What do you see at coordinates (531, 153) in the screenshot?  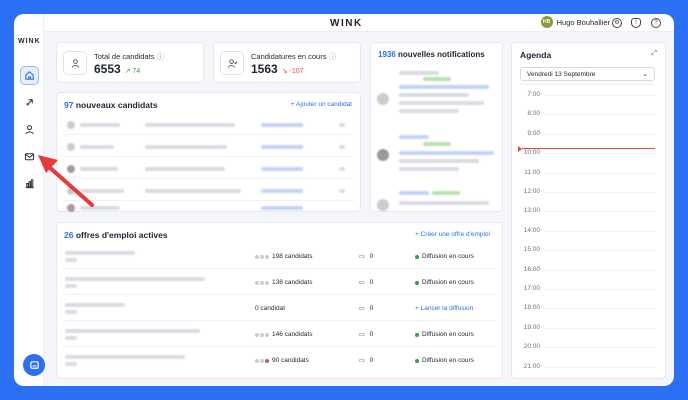 I see `agenda-hour-label: 10:00` at bounding box center [531, 153].